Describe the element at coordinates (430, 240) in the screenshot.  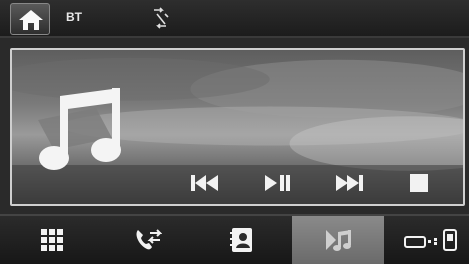
I see `phone-device-icon` at that location.